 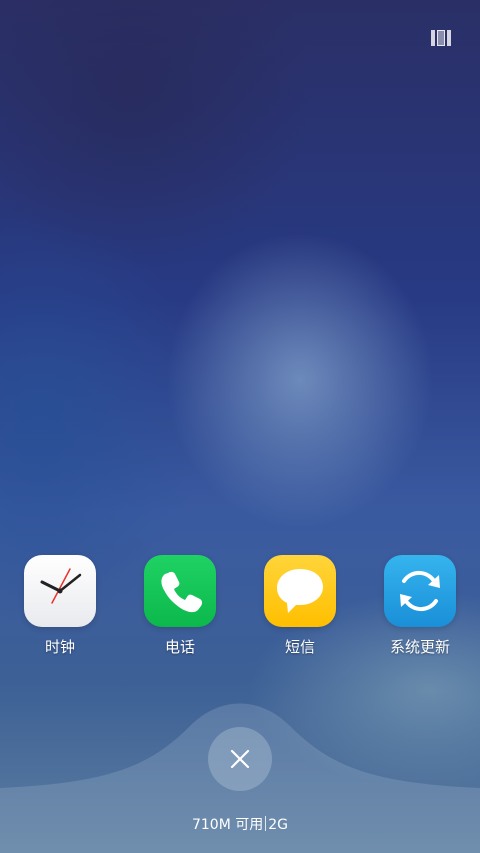 I want to click on available-memory-value: 710M, so click(x=211, y=825).